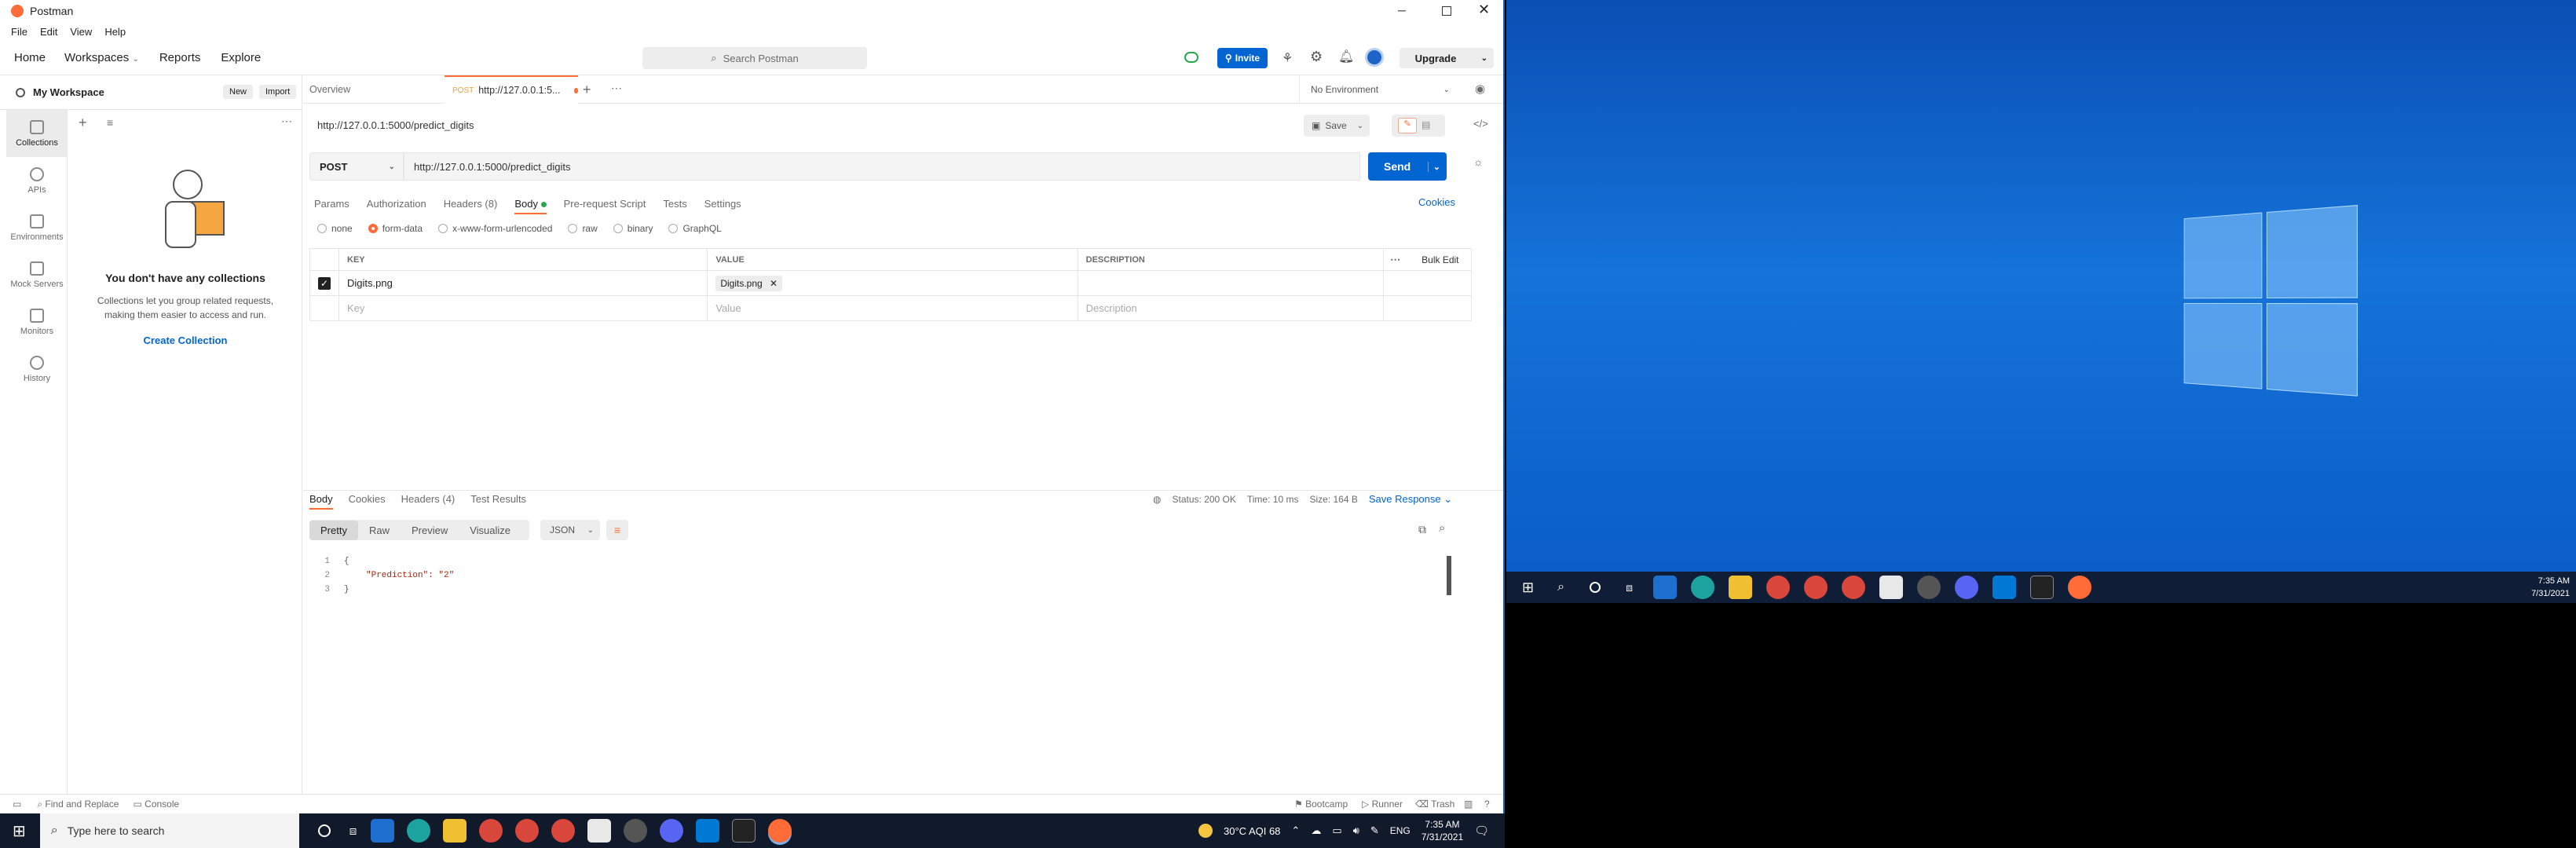 The width and height of the screenshot is (2576, 848). Describe the element at coordinates (37, 133) in the screenshot. I see `sidebar-item-collections: Collections` at that location.